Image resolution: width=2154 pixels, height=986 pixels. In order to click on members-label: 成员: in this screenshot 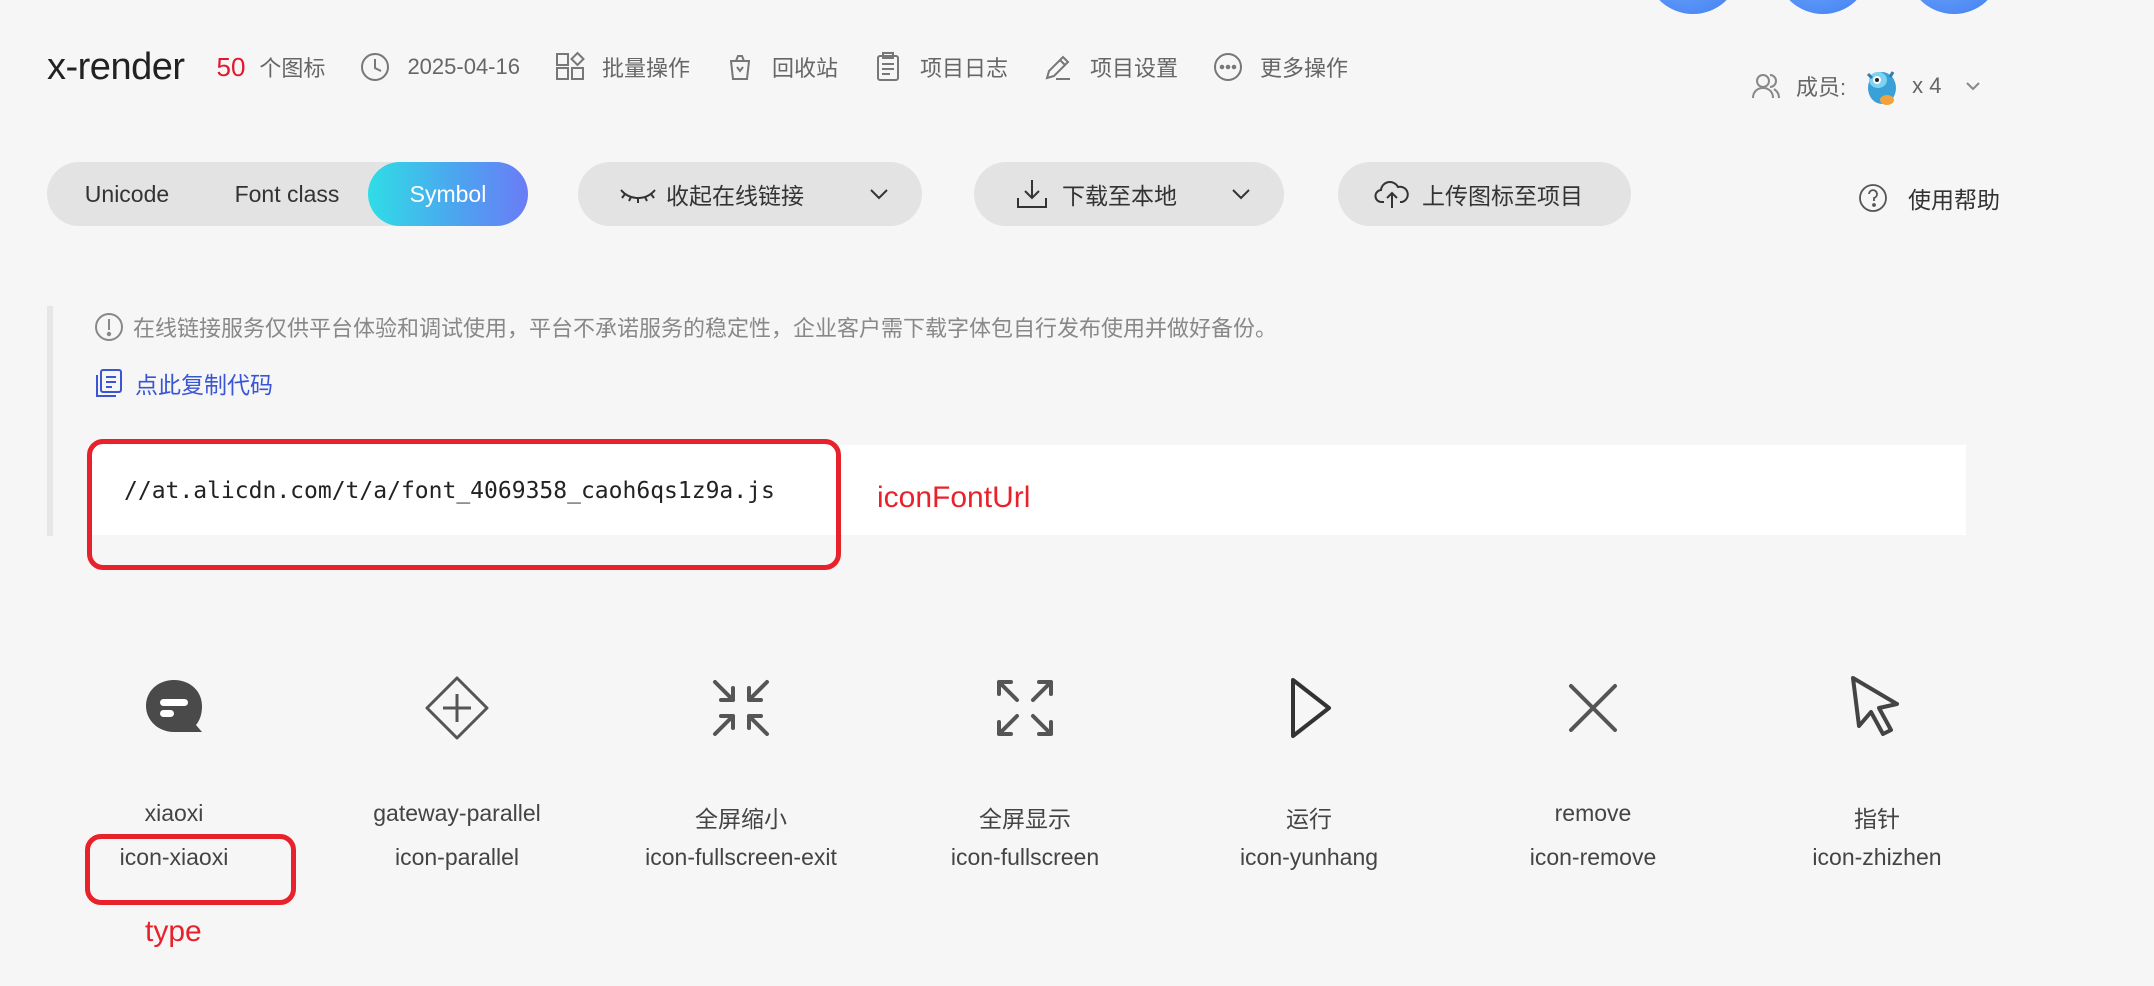, I will do `click(1821, 87)`.